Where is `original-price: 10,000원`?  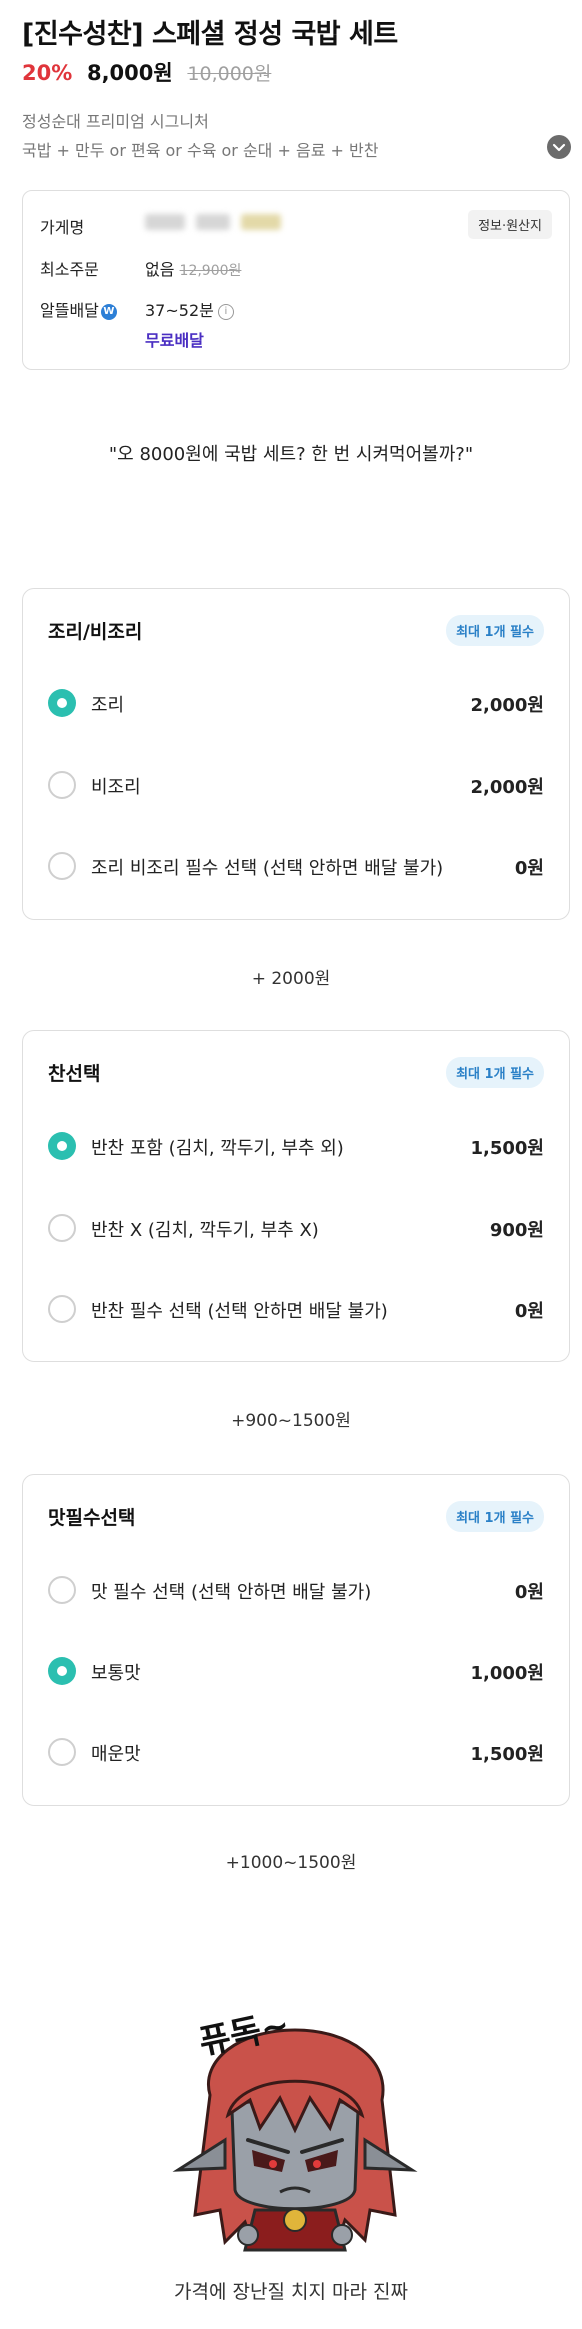 original-price: 10,000원 is located at coordinates (229, 74).